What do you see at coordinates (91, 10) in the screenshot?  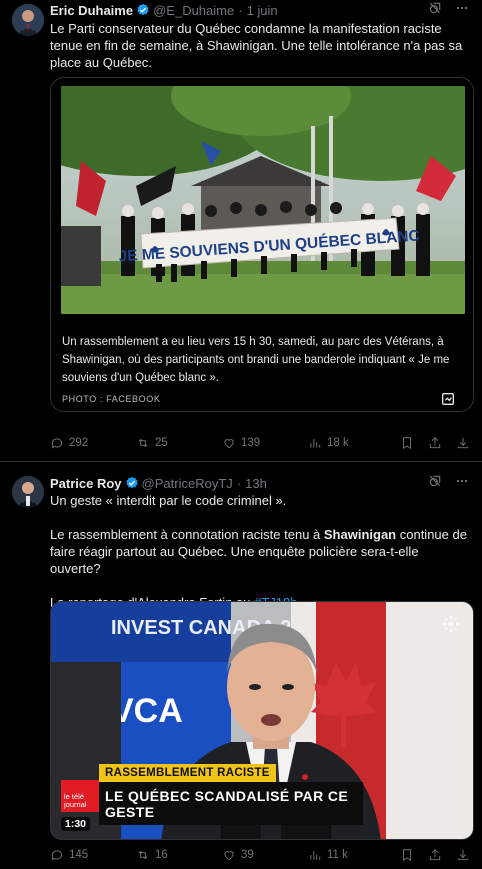 I see `author-name: Eric Duhaime` at bounding box center [91, 10].